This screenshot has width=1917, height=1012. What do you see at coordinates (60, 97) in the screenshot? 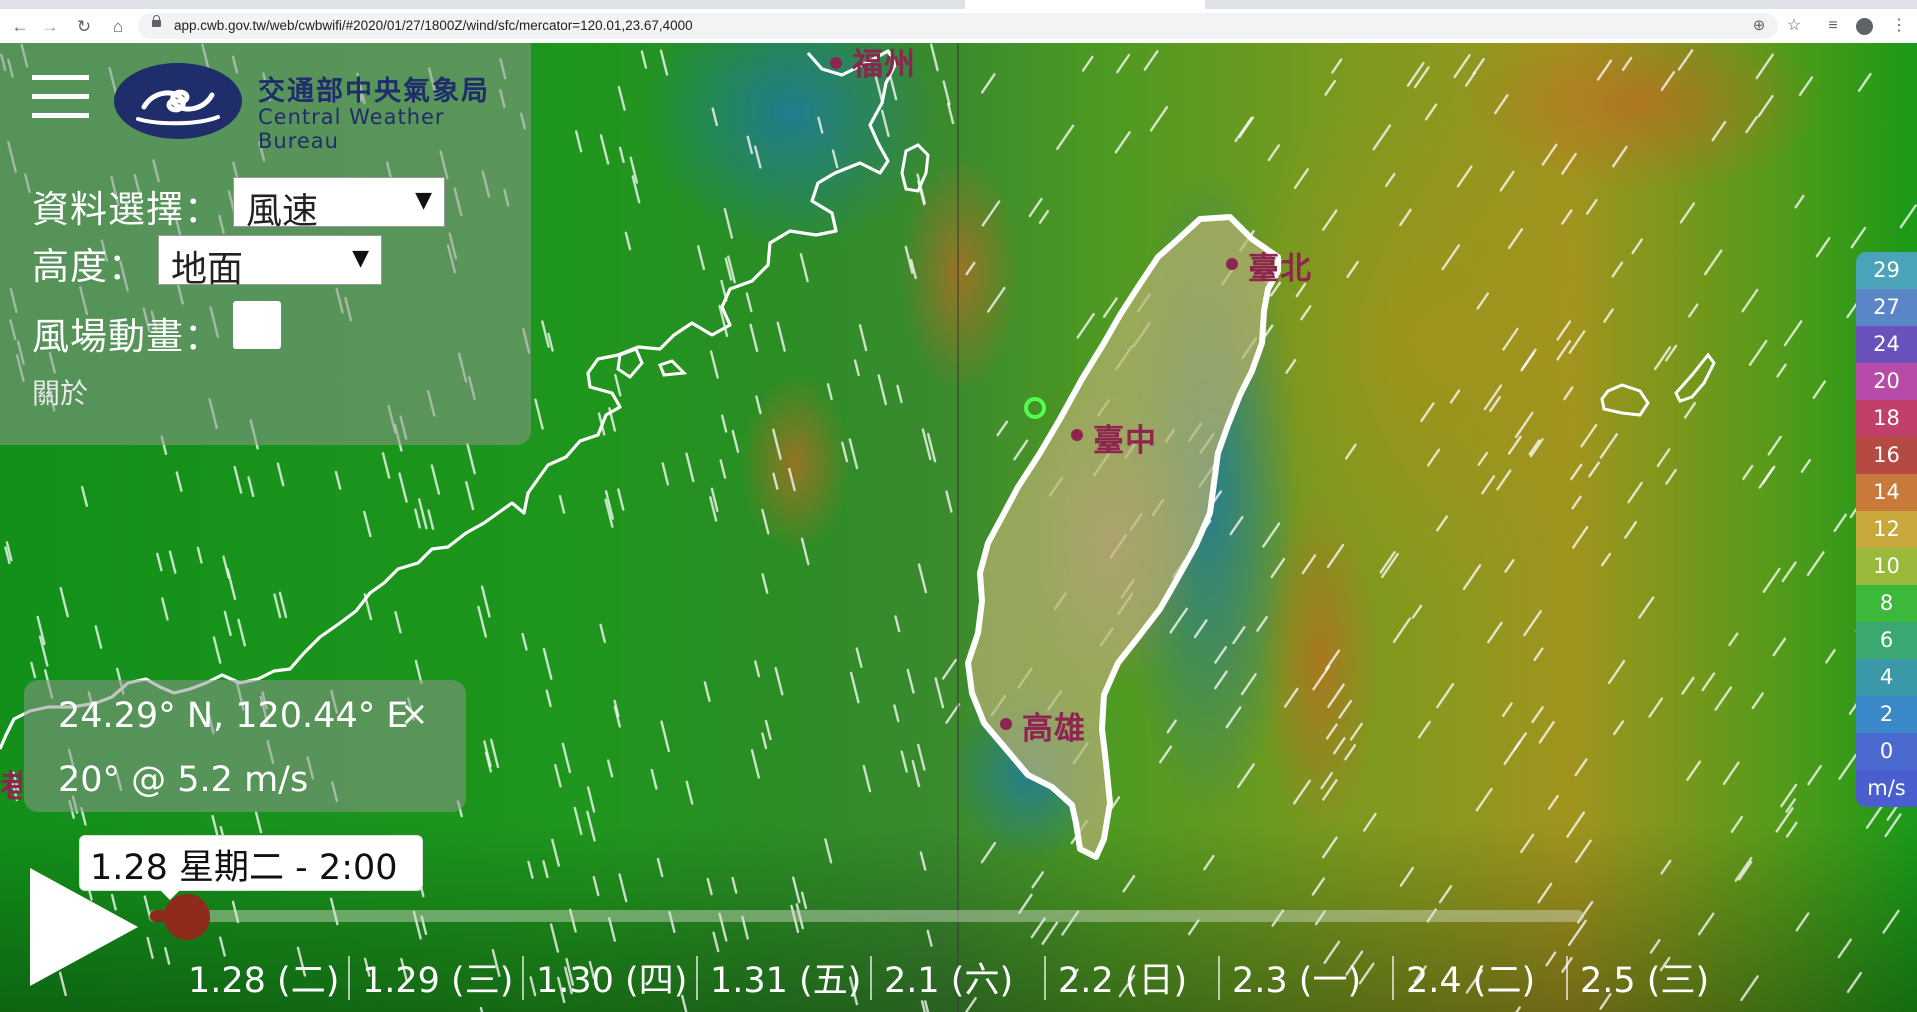
I see `hamburger-menu-icon` at bounding box center [60, 97].